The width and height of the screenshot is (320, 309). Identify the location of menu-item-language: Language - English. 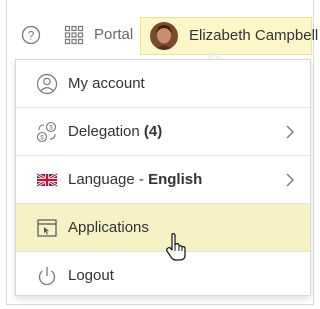
(163, 180).